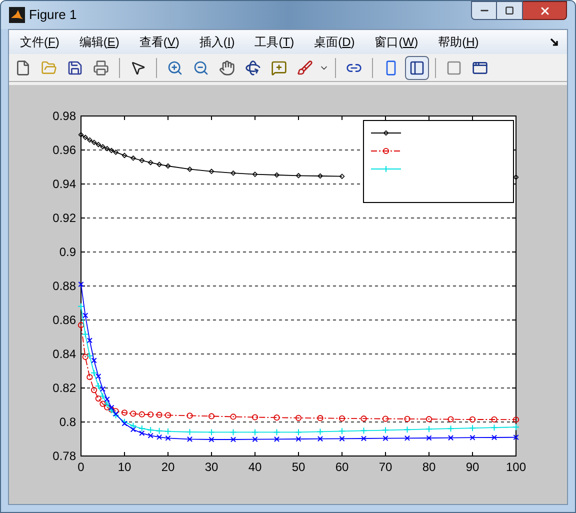  I want to click on close-icon, so click(544, 10).